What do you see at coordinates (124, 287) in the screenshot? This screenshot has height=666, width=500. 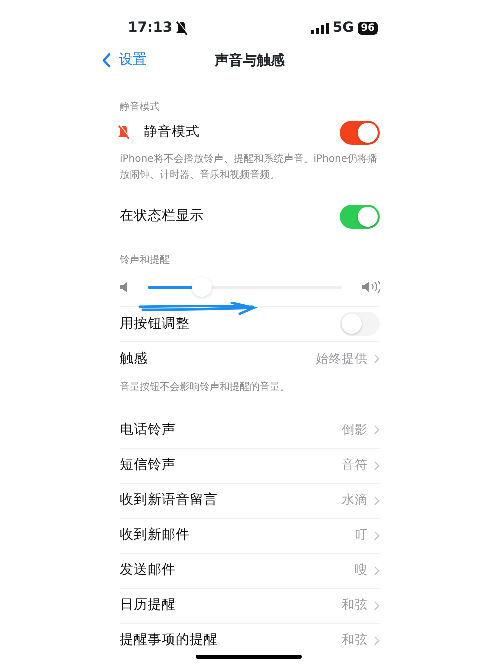 I see `volume-low-icon` at bounding box center [124, 287].